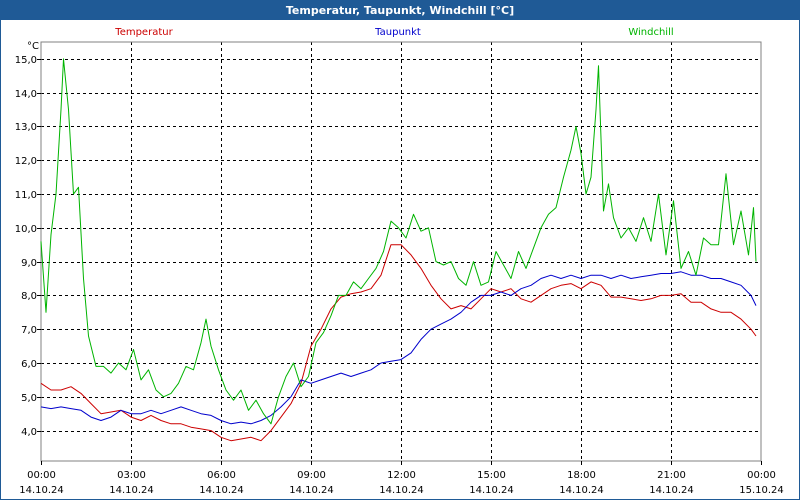  I want to click on y-tick-label: 10,0, so click(26, 229).